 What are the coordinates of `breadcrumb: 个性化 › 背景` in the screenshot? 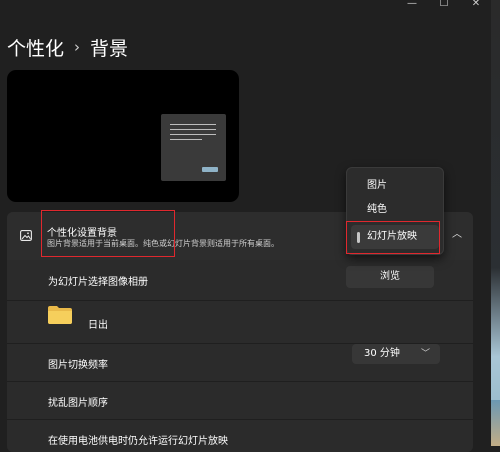 It's located at (67, 47).